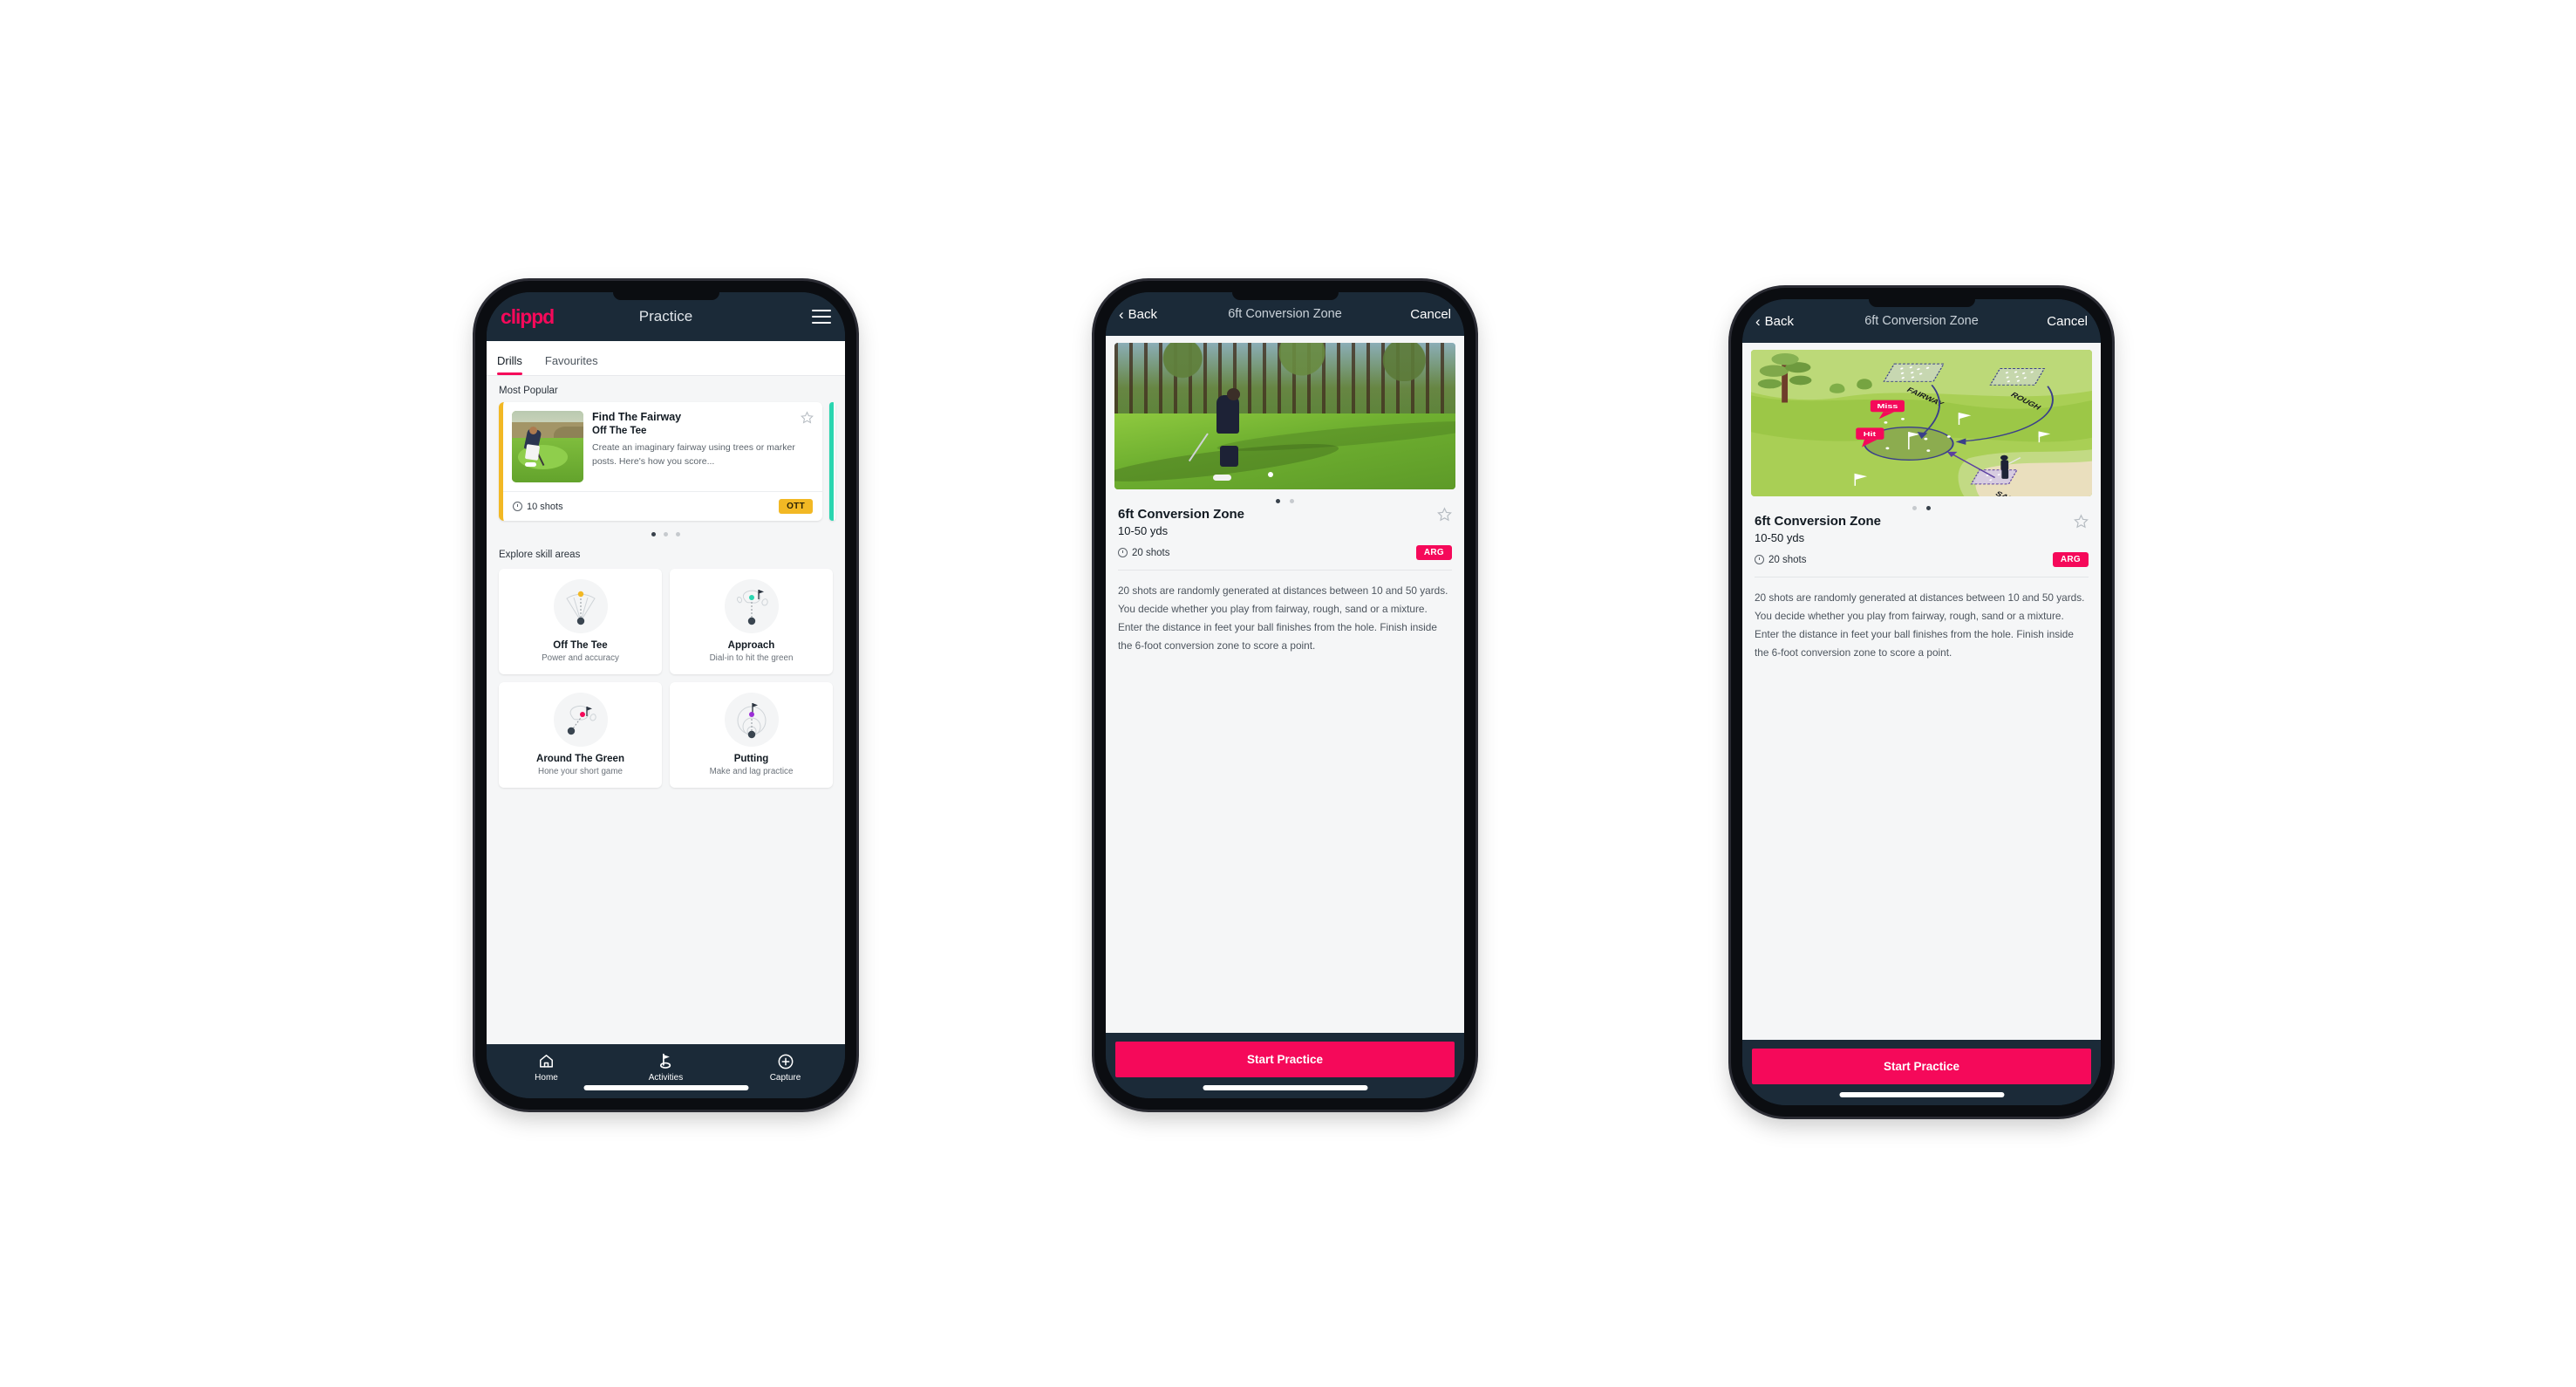 Image resolution: width=2576 pixels, height=1387 pixels. I want to click on chip-green-icon, so click(581, 720).